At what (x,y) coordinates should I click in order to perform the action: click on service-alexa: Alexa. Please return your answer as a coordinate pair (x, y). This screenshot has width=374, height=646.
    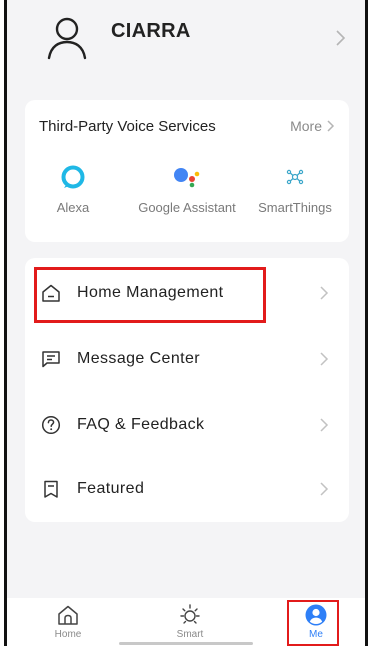
    Looking at the image, I should click on (73, 189).